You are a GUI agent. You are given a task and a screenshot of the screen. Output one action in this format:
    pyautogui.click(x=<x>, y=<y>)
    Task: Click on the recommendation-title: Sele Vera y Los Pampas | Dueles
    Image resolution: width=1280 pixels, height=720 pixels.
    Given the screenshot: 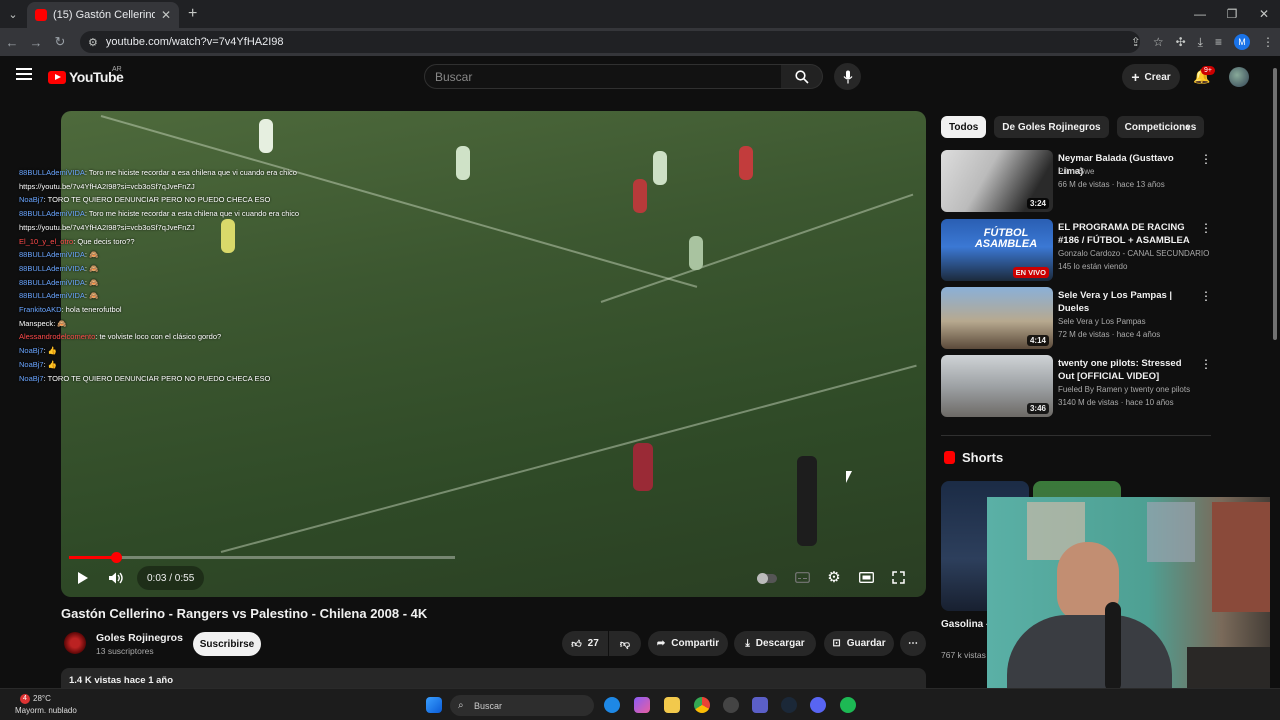 What is the action you would take?
    pyautogui.click(x=1115, y=302)
    